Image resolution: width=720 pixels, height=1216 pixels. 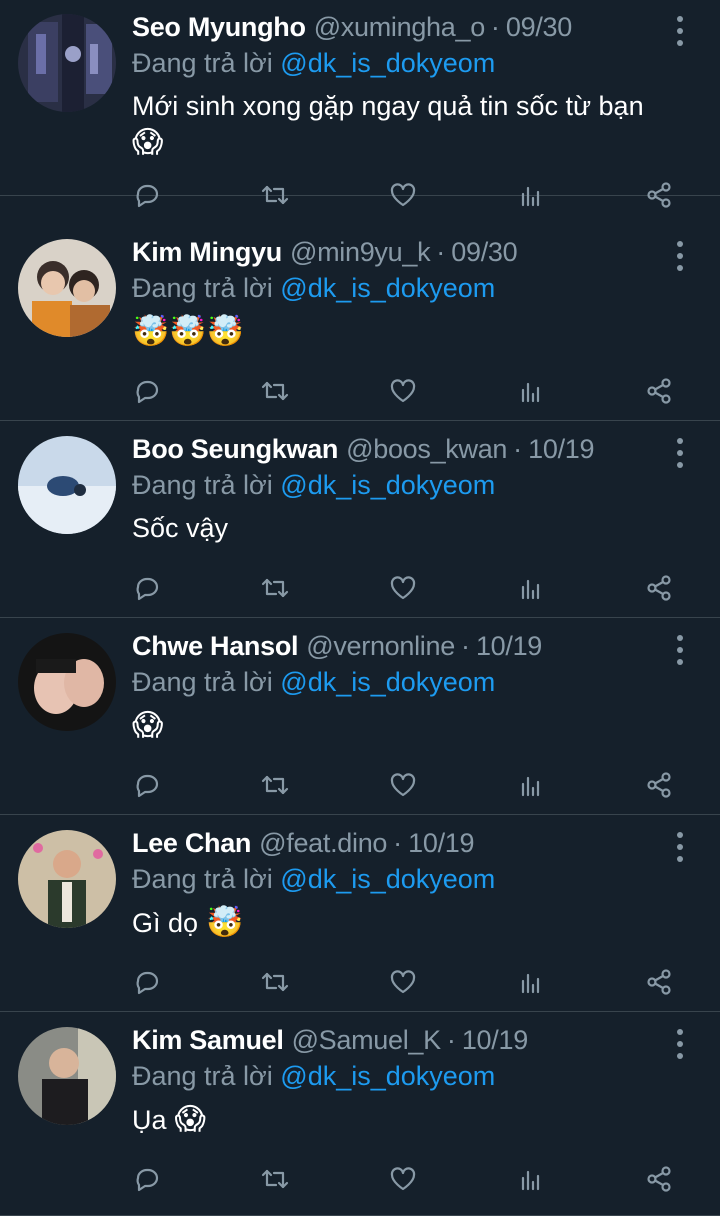 I want to click on display-name: Seo Myungho, so click(x=219, y=27).